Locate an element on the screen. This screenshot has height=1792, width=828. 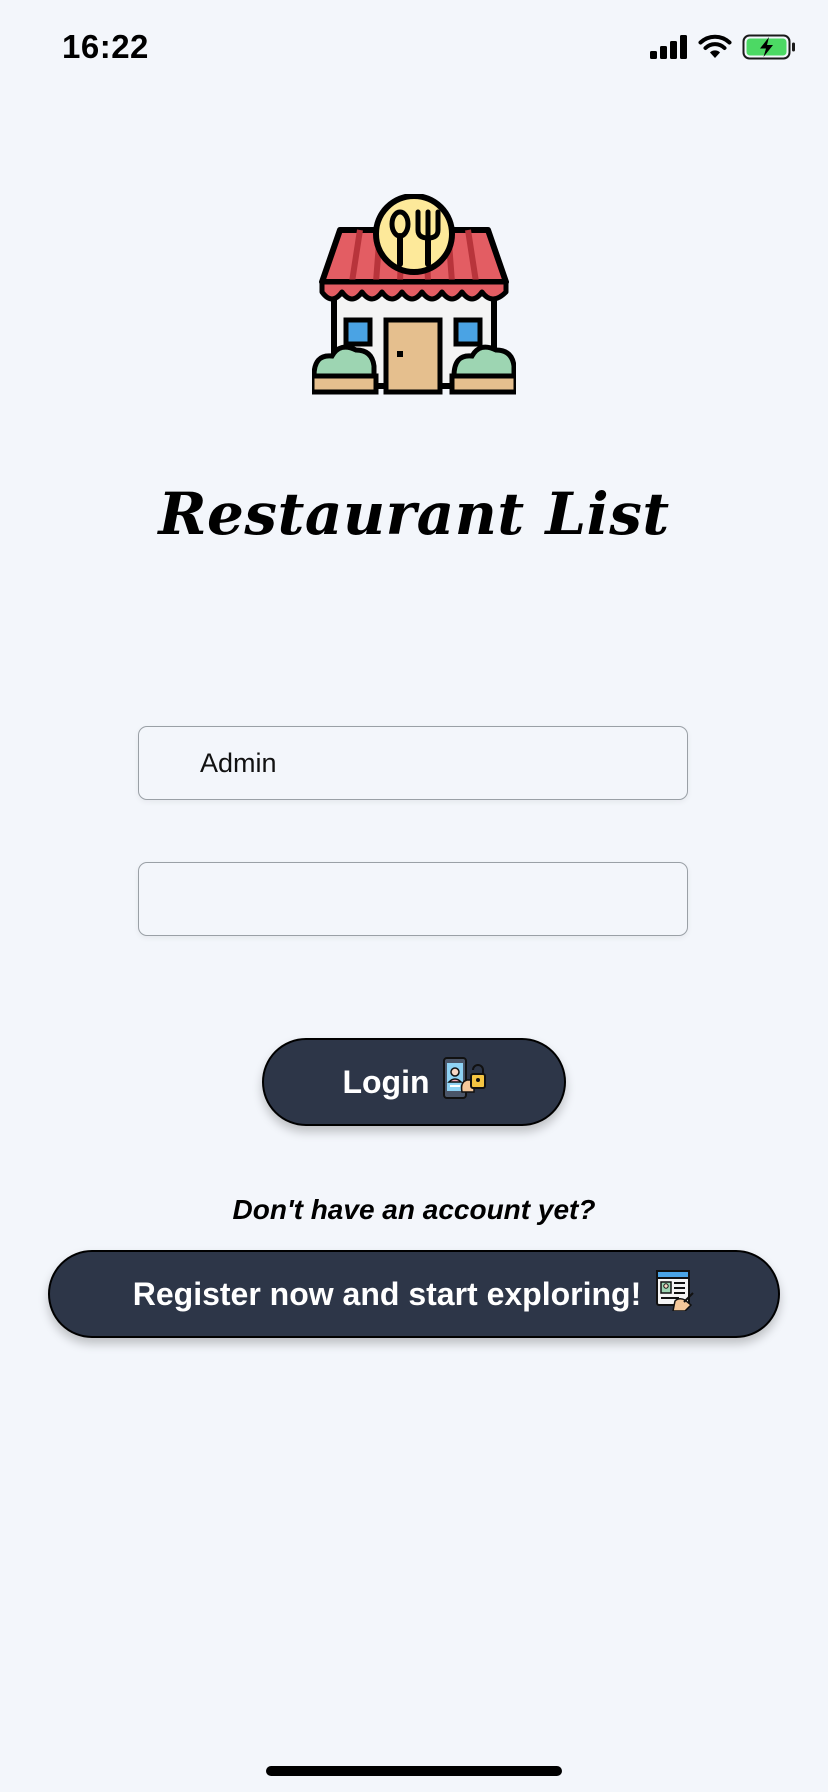
restaurant-storefront-icon is located at coordinates (414, 294).